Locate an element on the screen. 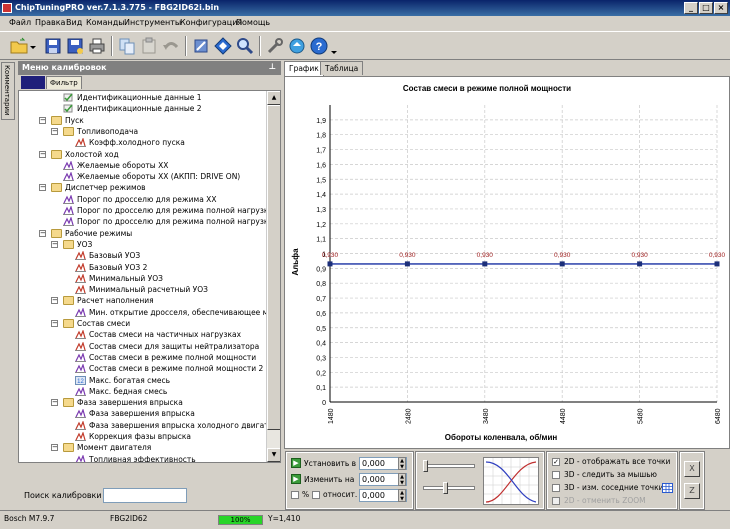 The height and width of the screenshot is (529, 730). set-value-spinner: ▲ ▼ is located at coordinates (402, 463).